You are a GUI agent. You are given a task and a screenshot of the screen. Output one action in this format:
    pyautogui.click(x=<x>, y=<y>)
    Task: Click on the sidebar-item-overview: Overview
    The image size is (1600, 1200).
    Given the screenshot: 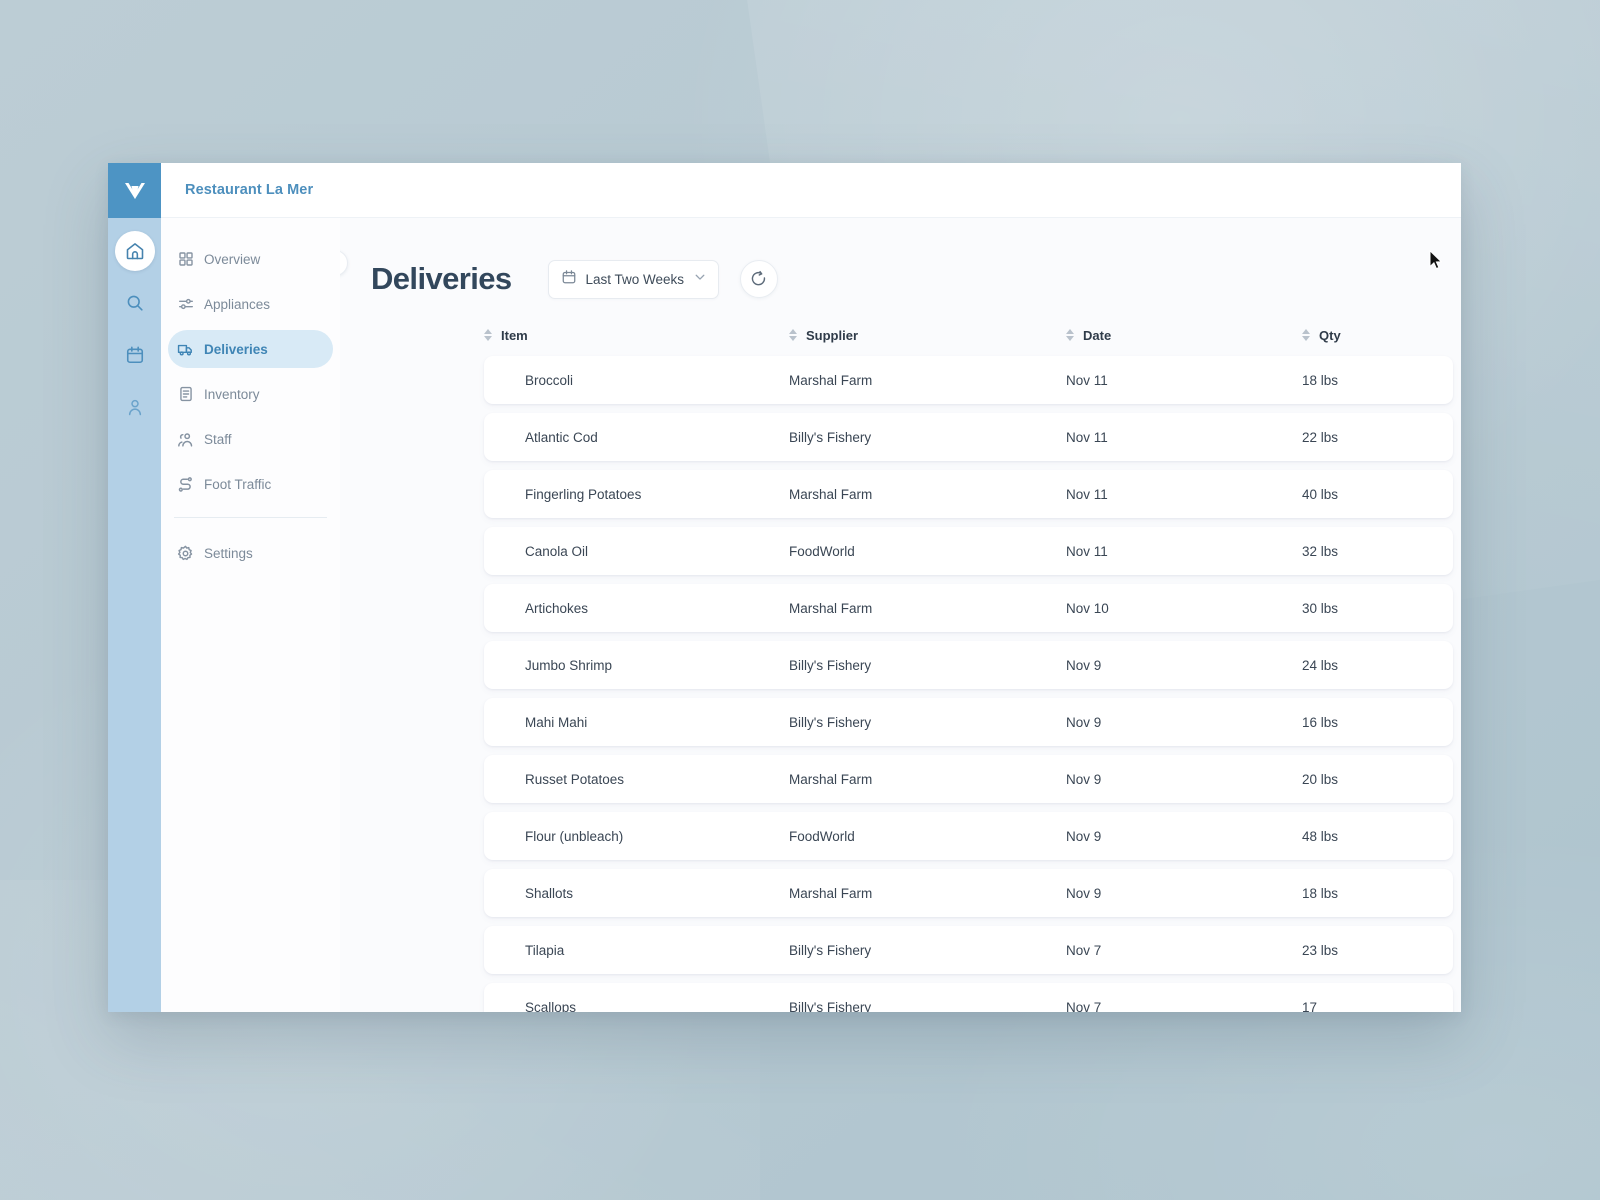 What is the action you would take?
    pyautogui.click(x=250, y=259)
    